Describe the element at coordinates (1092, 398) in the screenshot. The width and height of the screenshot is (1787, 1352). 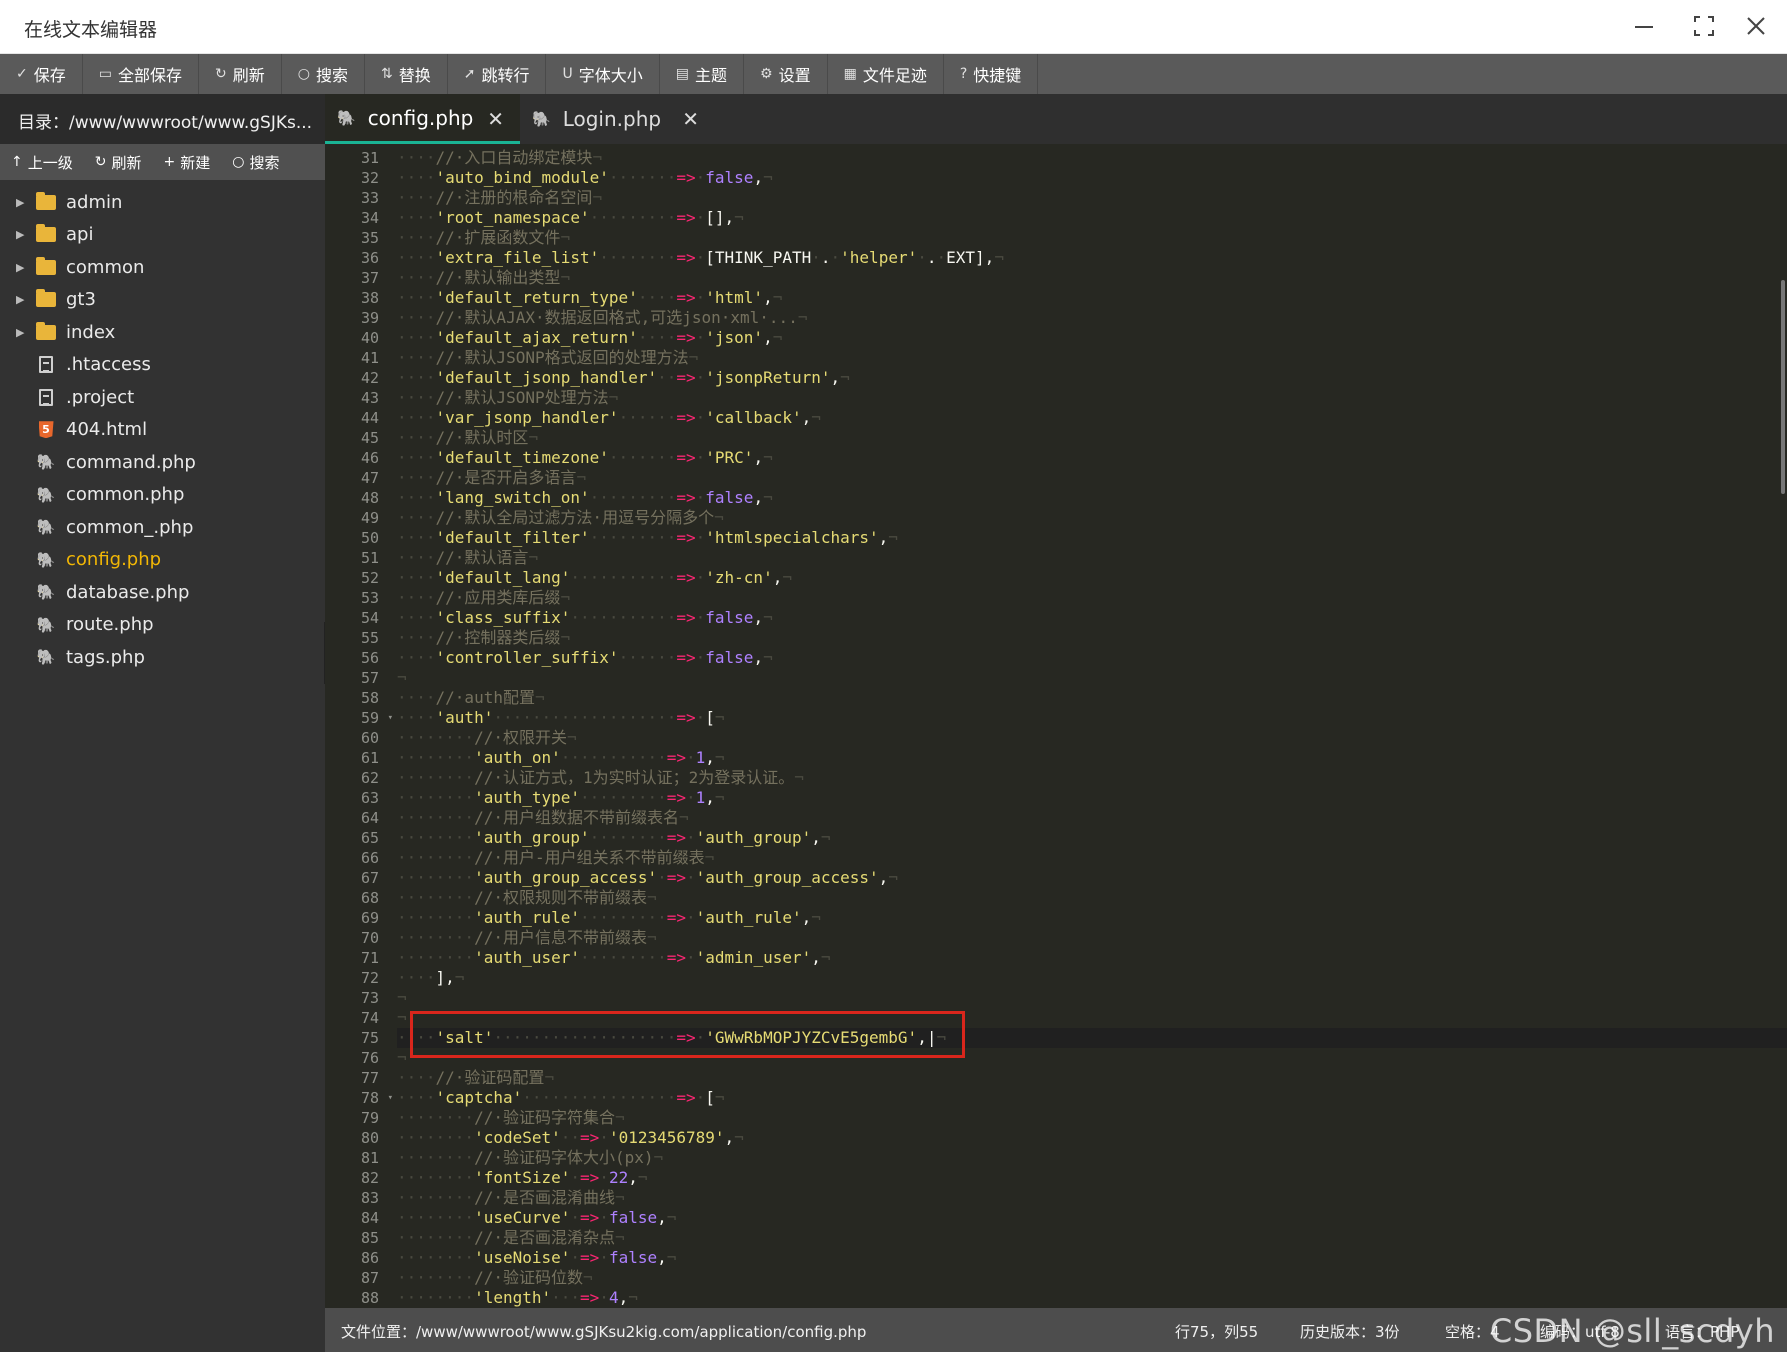
I see `code-line-43: ····//·默认JSONP处理方法¬` at that location.